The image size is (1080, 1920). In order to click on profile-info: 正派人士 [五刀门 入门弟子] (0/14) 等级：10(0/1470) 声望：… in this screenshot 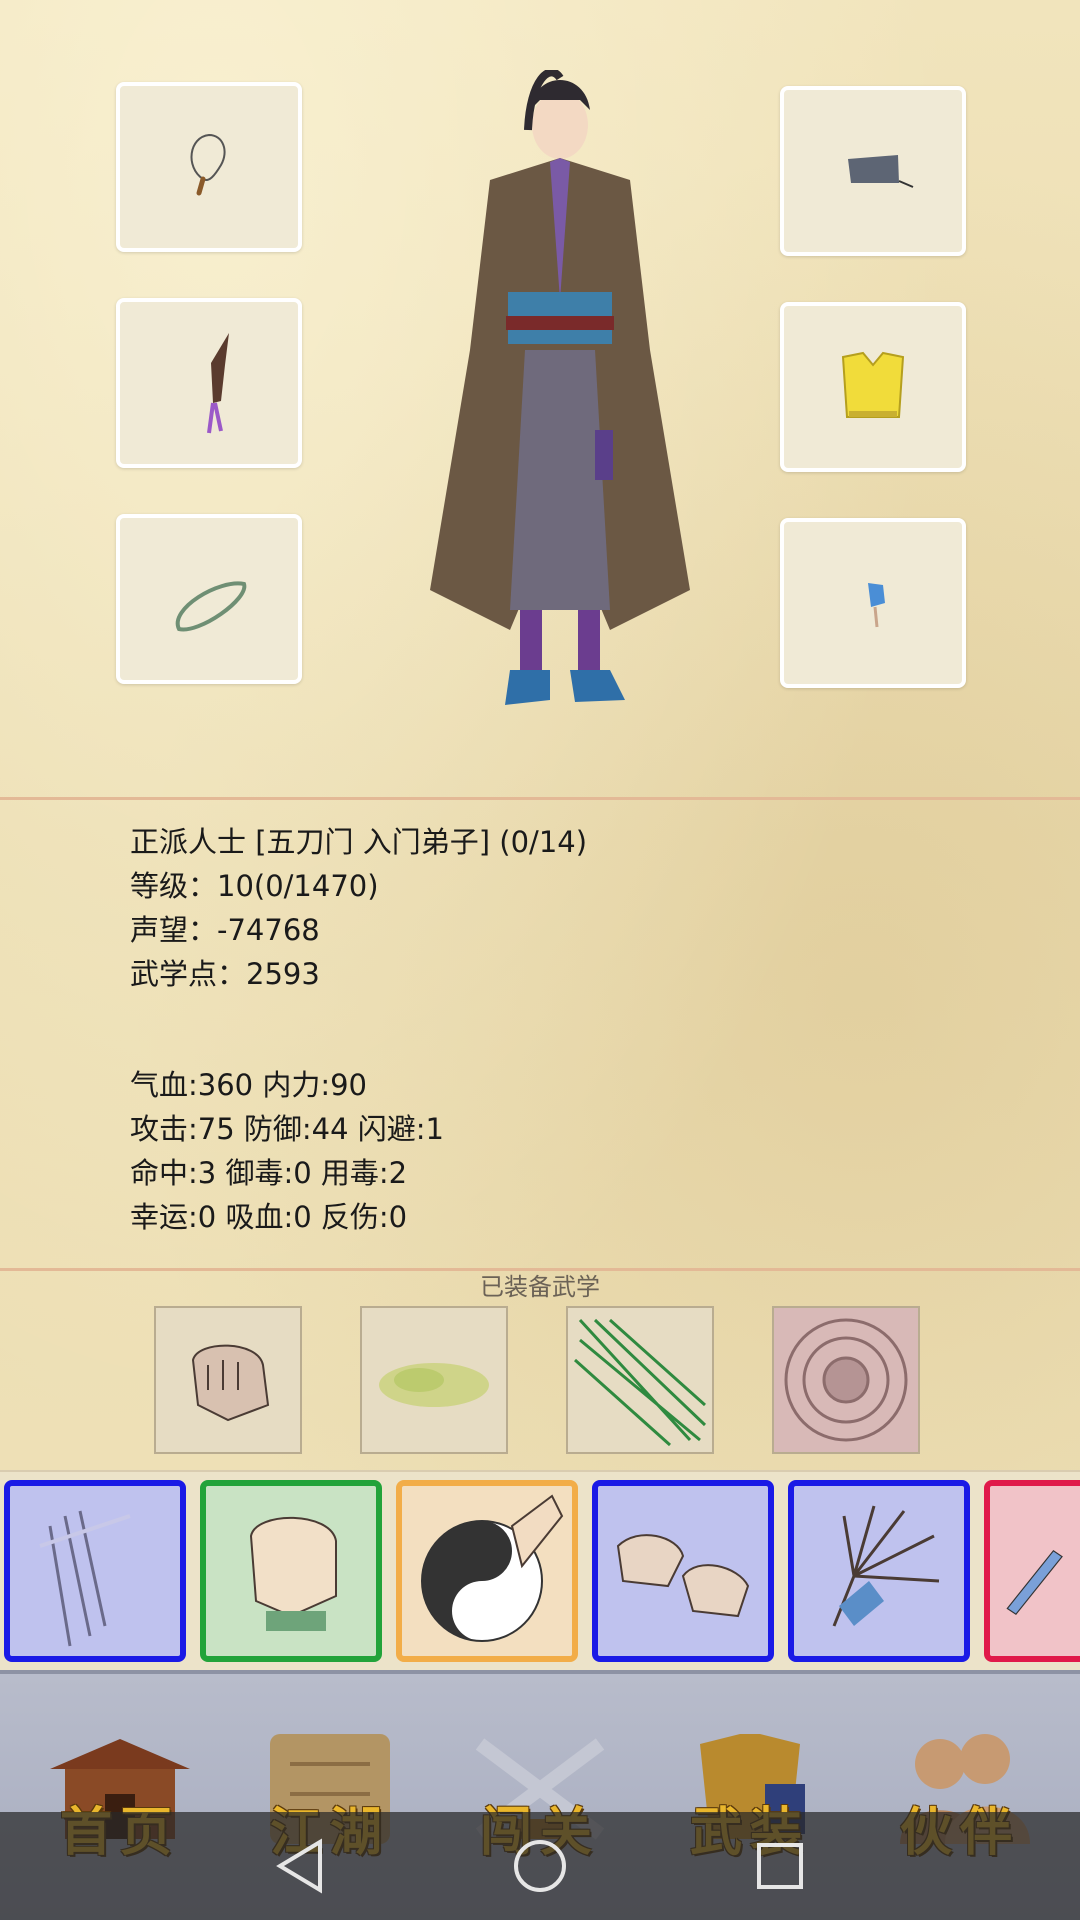, I will do `click(358, 908)`.